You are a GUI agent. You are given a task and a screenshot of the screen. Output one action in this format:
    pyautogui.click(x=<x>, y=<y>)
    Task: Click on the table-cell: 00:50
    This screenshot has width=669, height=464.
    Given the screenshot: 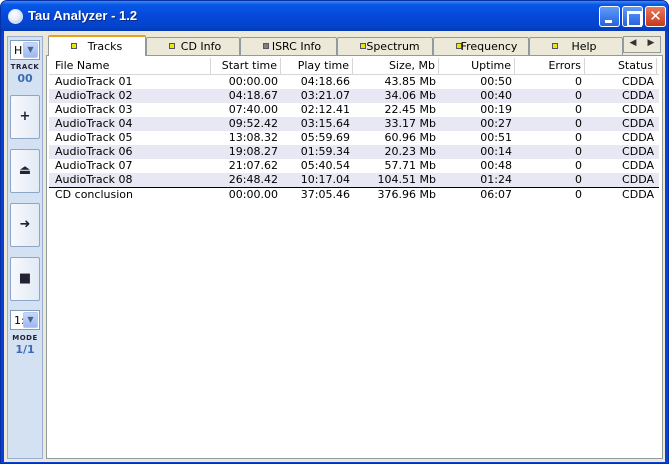 What is the action you would take?
    pyautogui.click(x=496, y=81)
    